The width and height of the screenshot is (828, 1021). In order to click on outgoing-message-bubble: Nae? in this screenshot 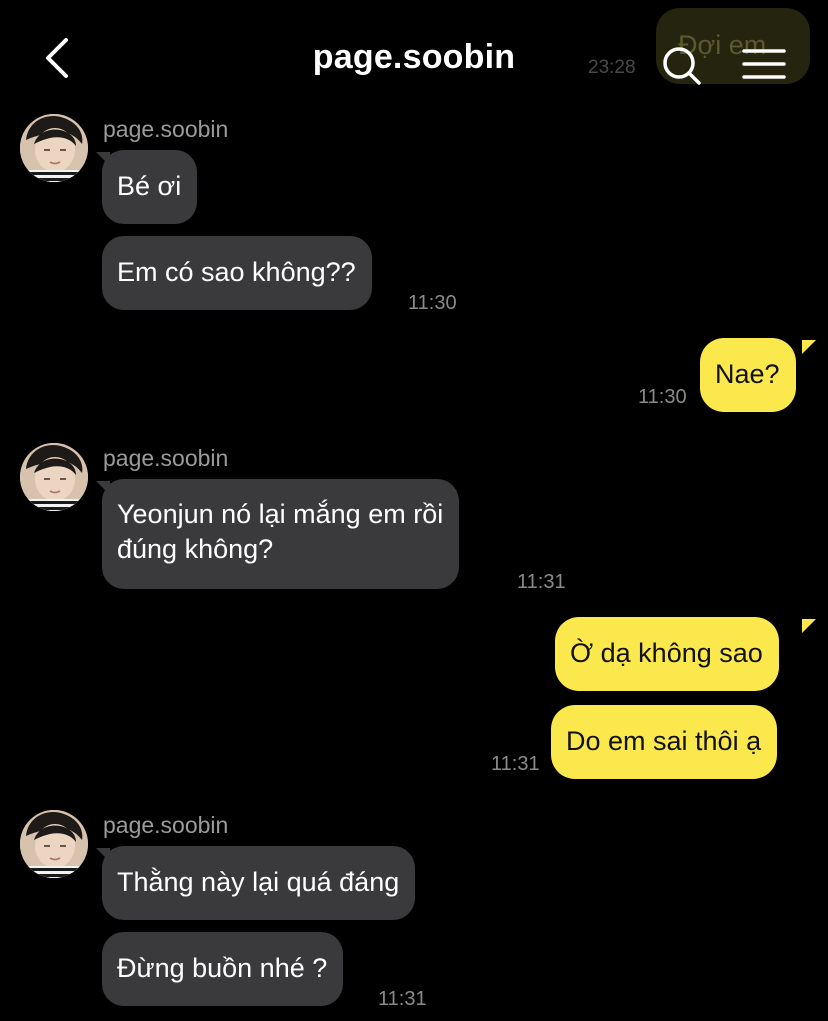, I will do `click(748, 375)`.